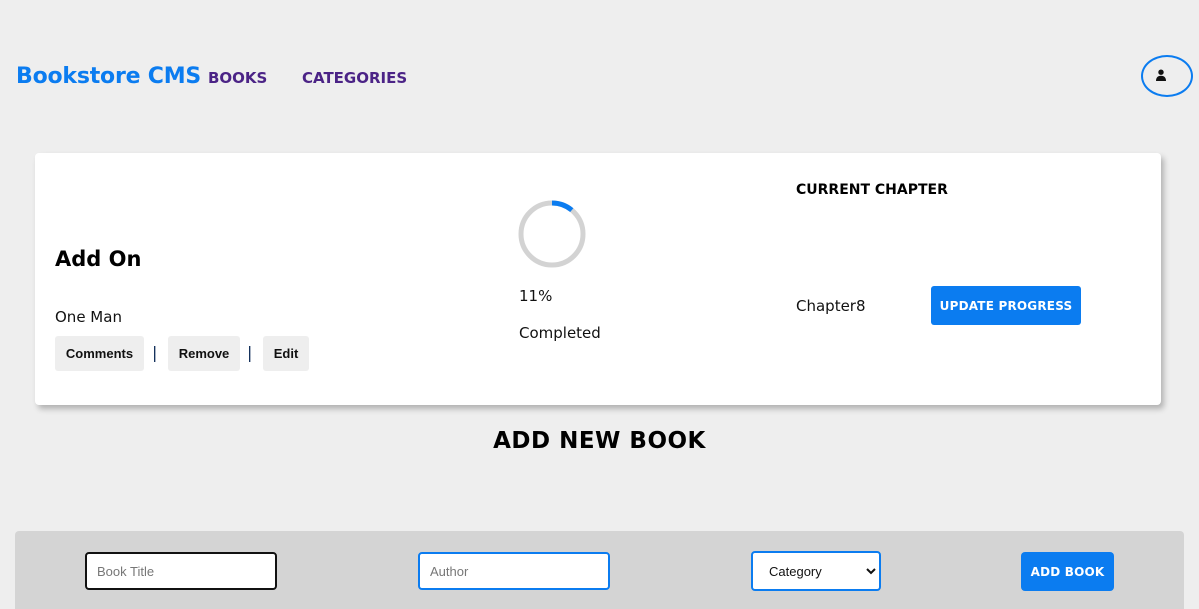 The image size is (1199, 609). What do you see at coordinates (536, 296) in the screenshot?
I see `progress-percent: 11%` at bounding box center [536, 296].